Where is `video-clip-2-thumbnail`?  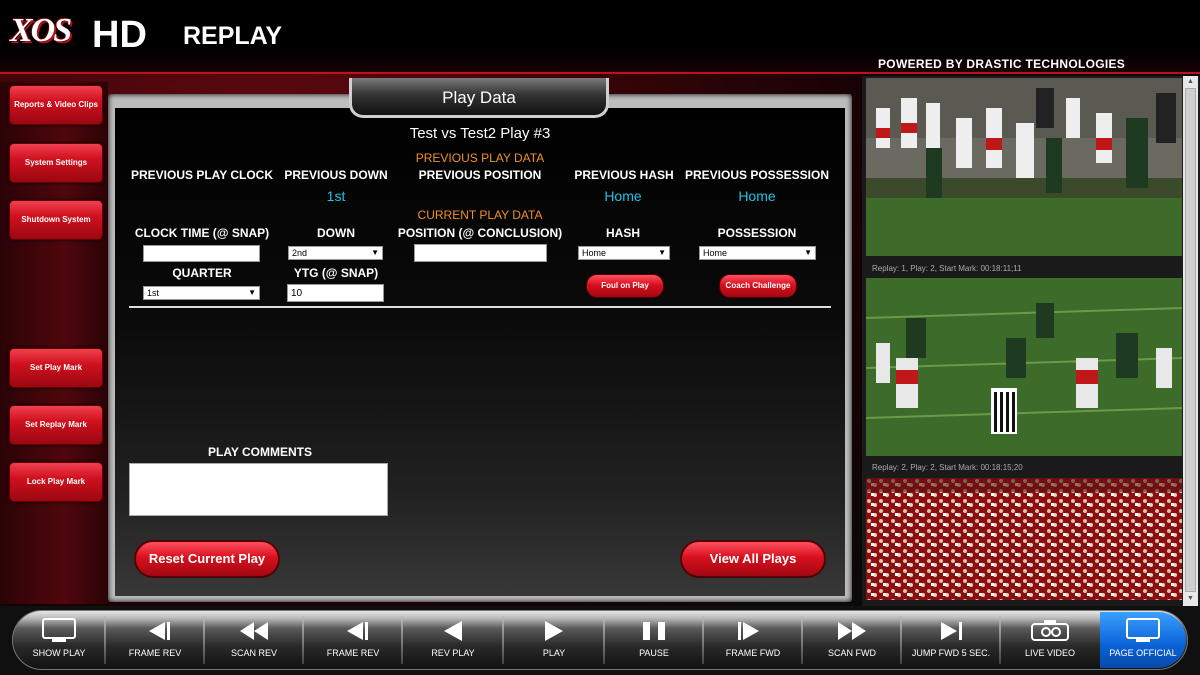 video-clip-2-thumbnail is located at coordinates (1024, 367).